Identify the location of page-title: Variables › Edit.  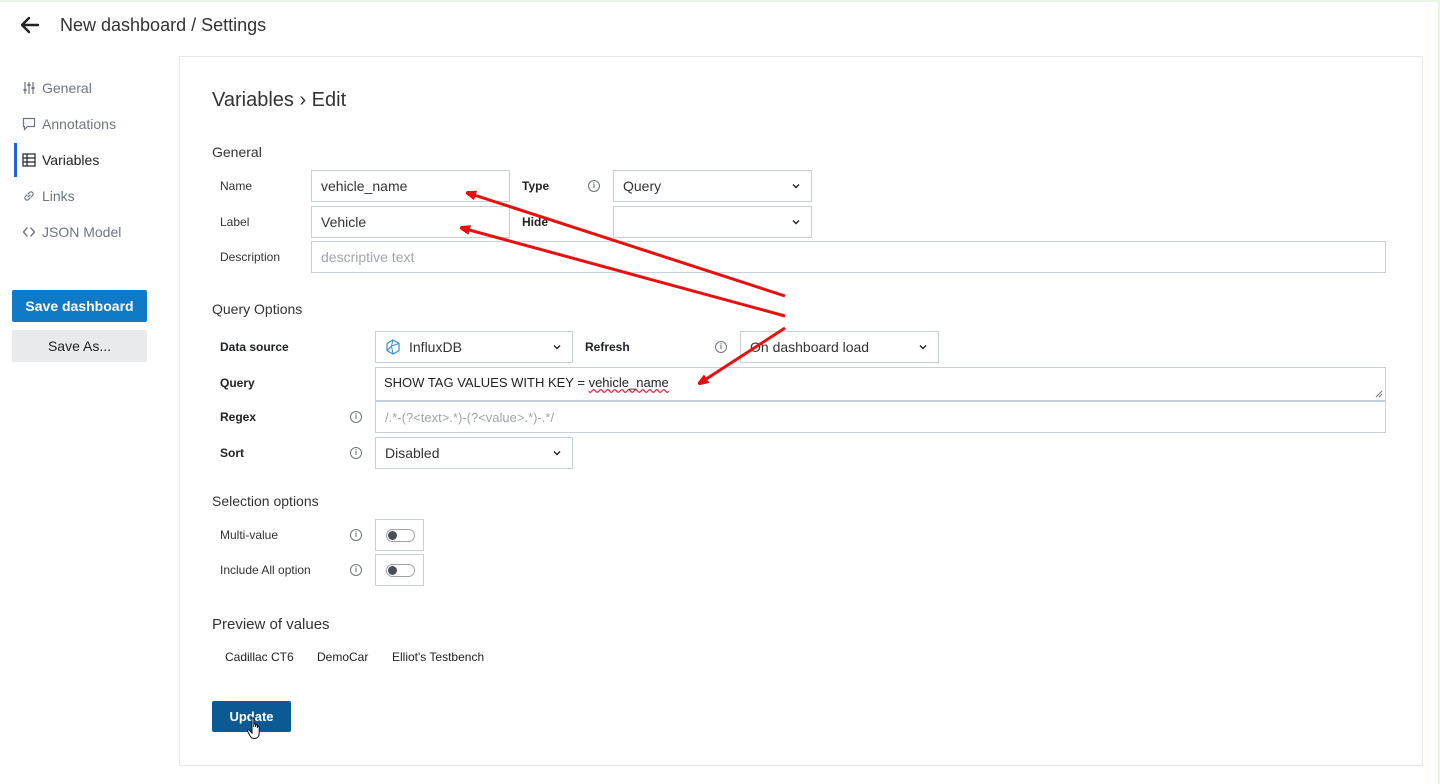
(279, 100).